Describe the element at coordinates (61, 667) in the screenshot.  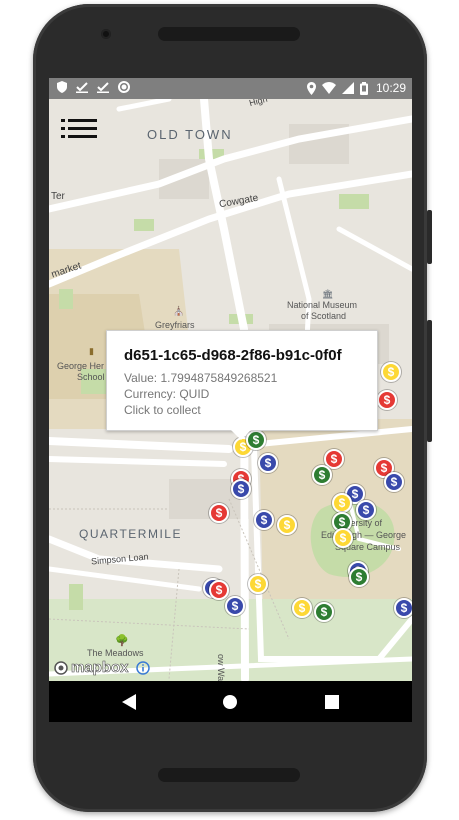
I see `mapbox-icon` at that location.